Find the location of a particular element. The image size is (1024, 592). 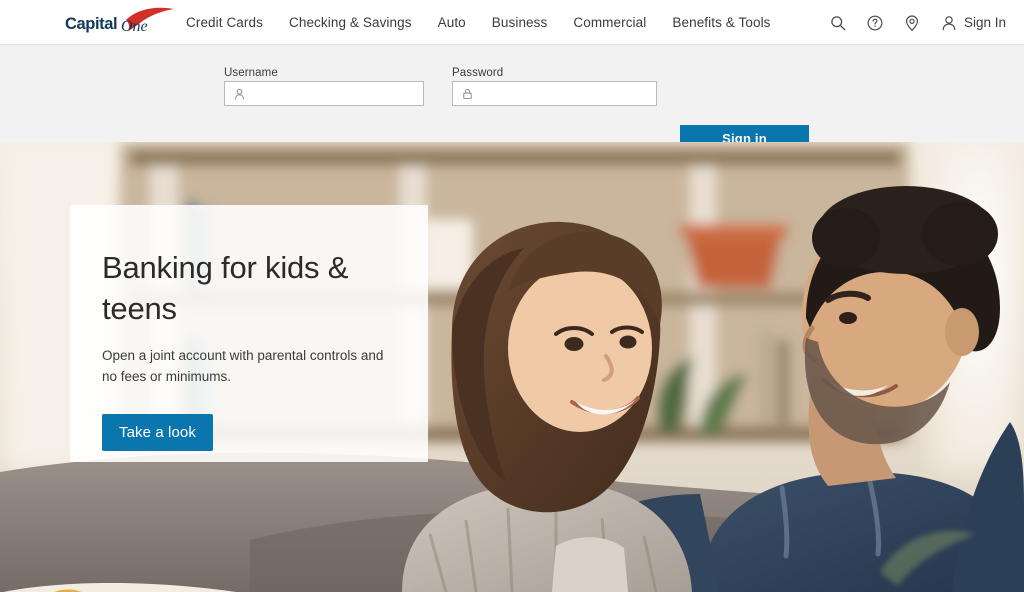

sign-in-label: Sign In is located at coordinates (984, 22).